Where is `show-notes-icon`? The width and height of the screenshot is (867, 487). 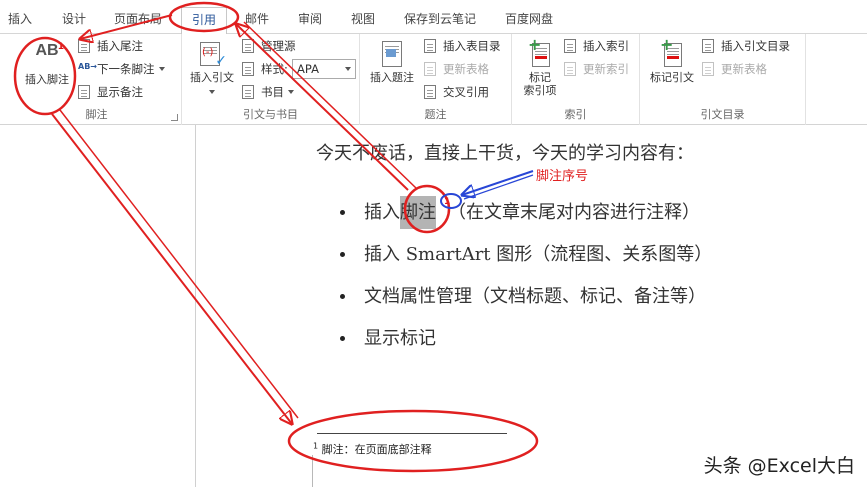
show-notes-icon is located at coordinates (85, 92).